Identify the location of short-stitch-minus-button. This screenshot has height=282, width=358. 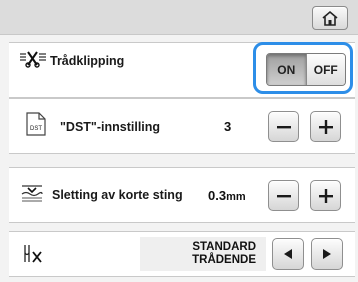
(283, 195).